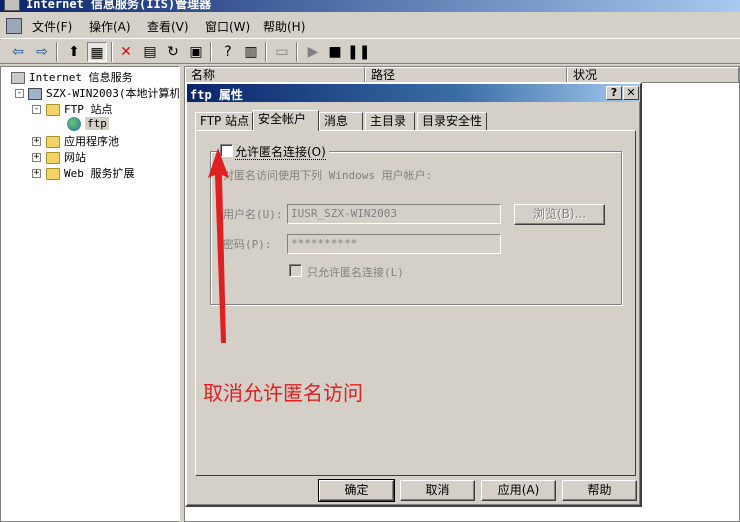  Describe the element at coordinates (12, 5) in the screenshot. I see `iis-app-icon` at that location.